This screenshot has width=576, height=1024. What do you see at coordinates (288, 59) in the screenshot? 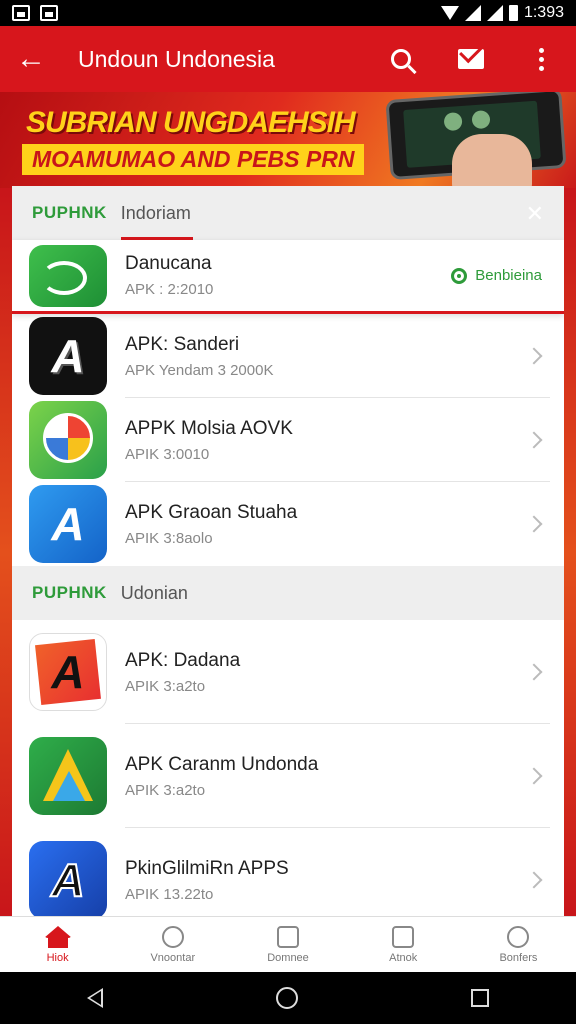
I see `app-bar: ← Undoun Undonesia` at bounding box center [288, 59].